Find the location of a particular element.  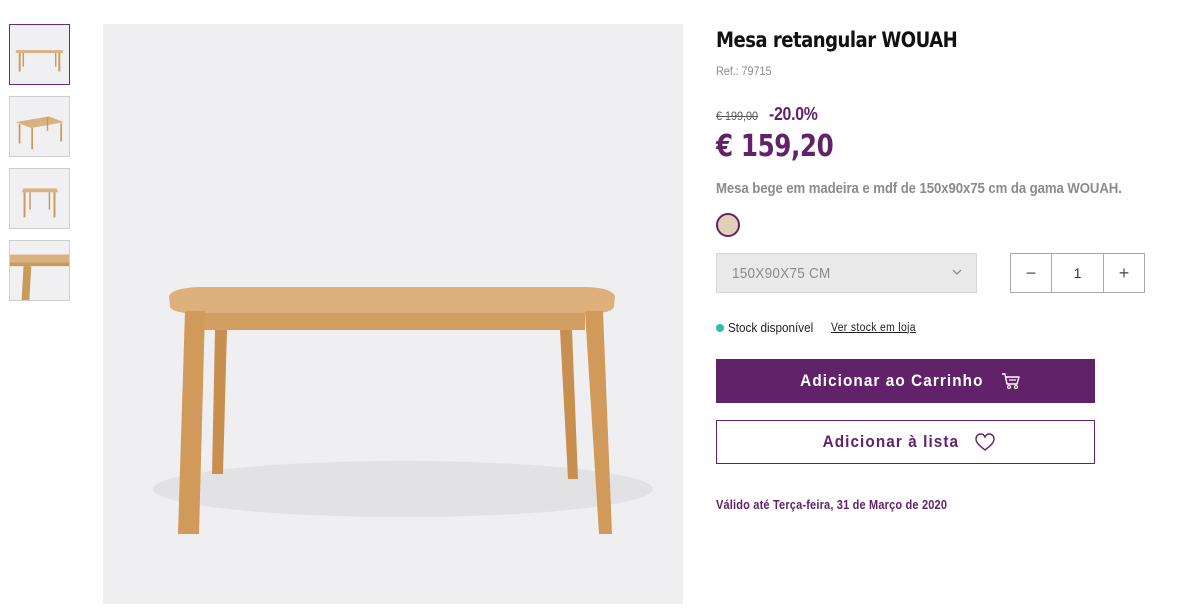

heart-icon is located at coordinates (985, 442).